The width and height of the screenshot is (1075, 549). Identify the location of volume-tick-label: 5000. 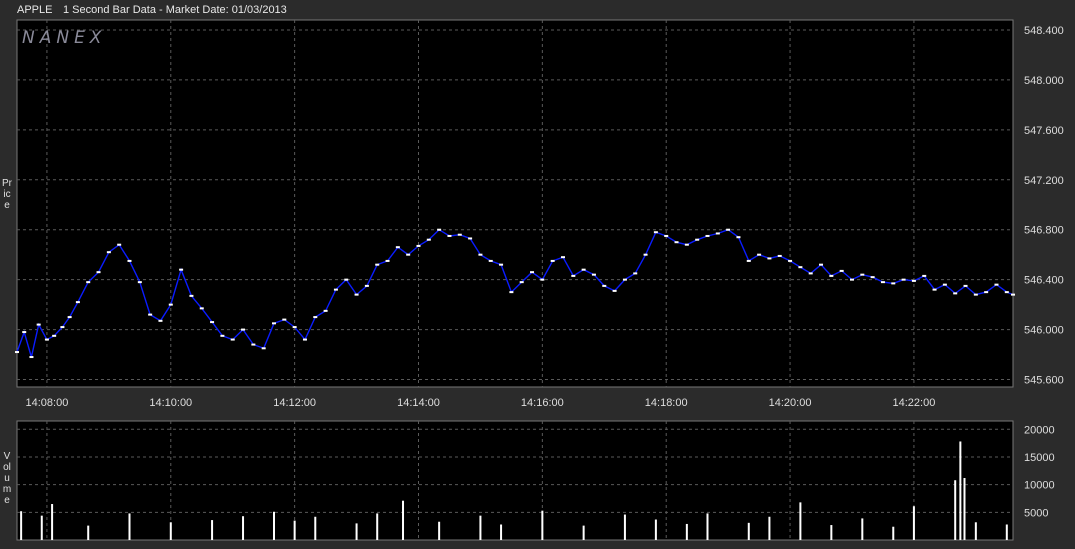
(1036, 513).